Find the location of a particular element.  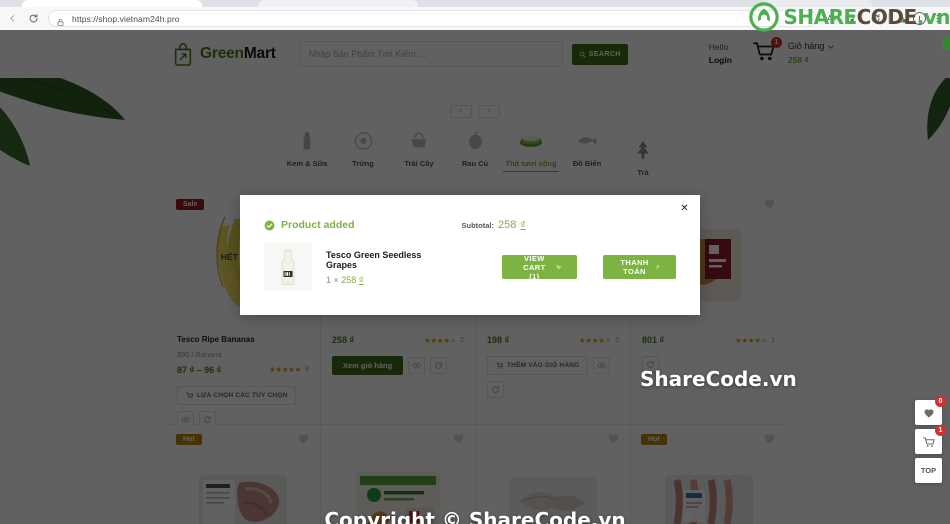

view-cart-label: VIEW CART (1) is located at coordinates (534, 267).